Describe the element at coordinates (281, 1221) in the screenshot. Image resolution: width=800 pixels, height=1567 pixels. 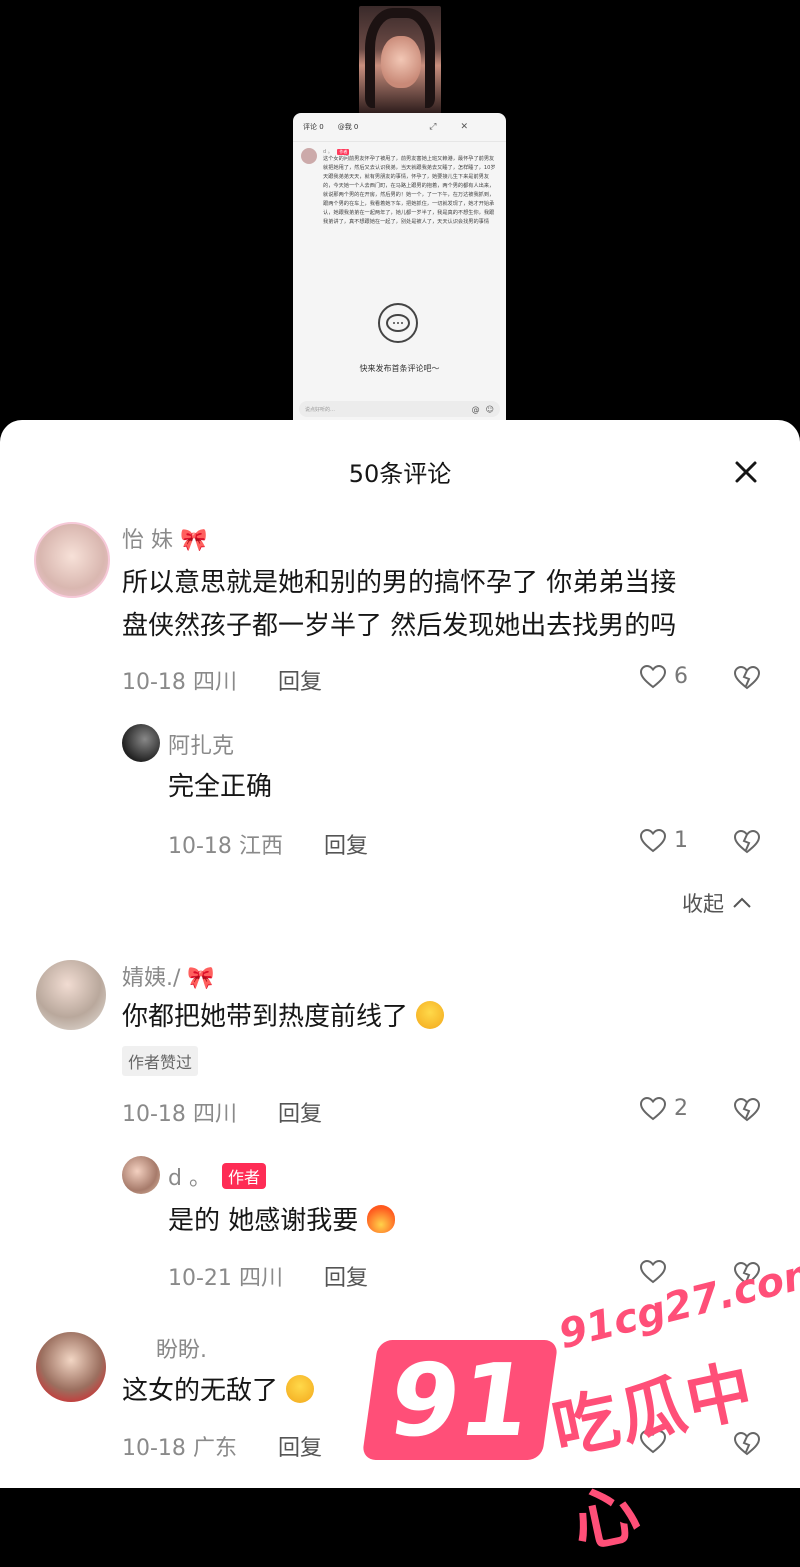
I see `comment-text: 是的 她感谢我要` at that location.